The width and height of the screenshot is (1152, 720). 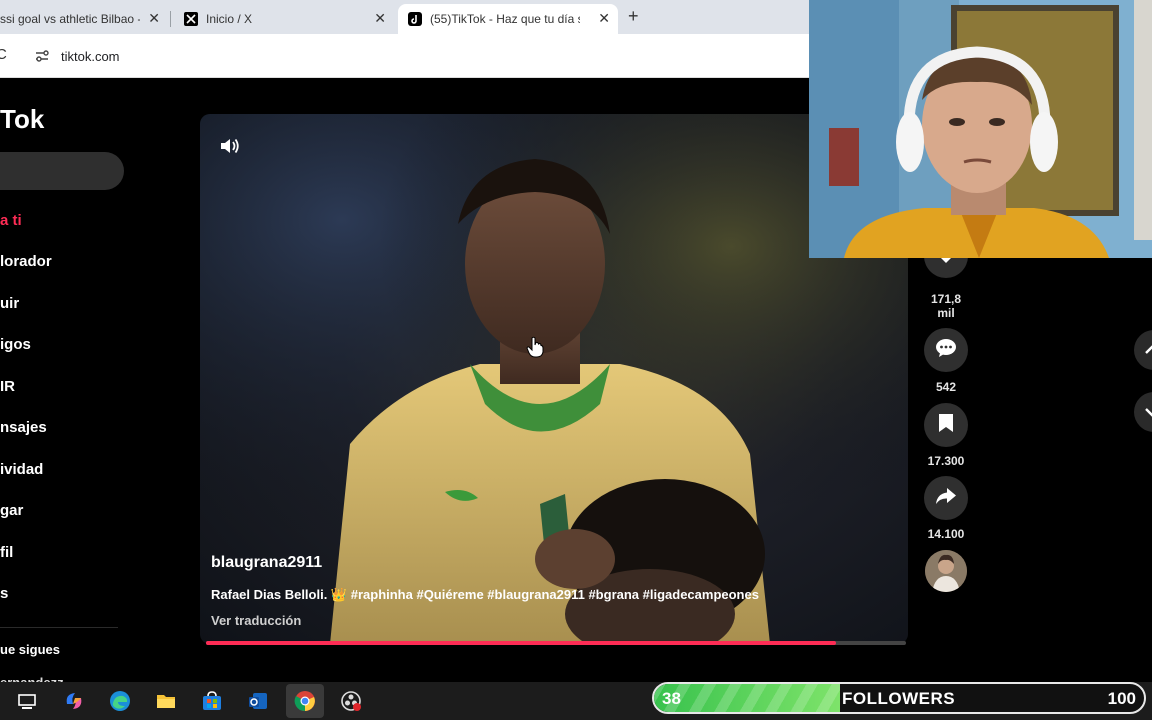 I want to click on speaker-icon, so click(x=230, y=146).